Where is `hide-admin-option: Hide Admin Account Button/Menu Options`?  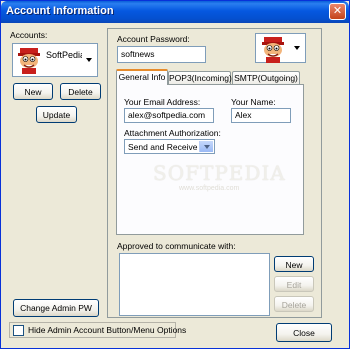
hide-admin-option: Hide Admin Account Button/Menu Options is located at coordinates (97, 330).